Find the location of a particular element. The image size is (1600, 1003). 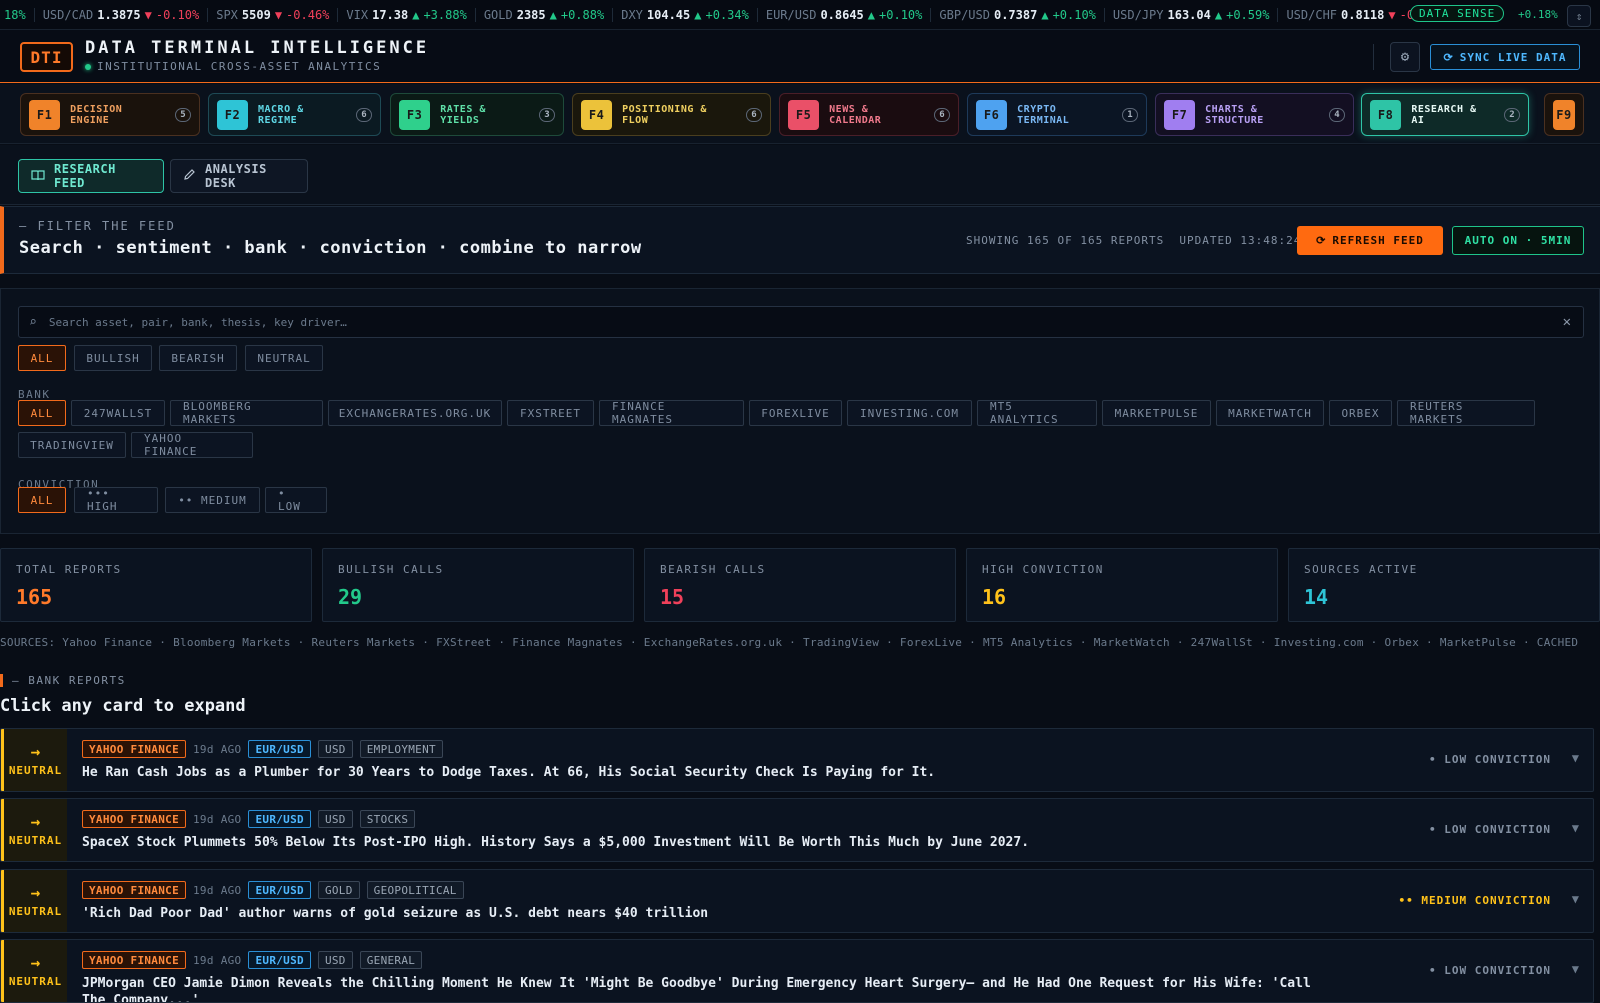

conviction-chip-low: • LOW is located at coordinates (296, 500).